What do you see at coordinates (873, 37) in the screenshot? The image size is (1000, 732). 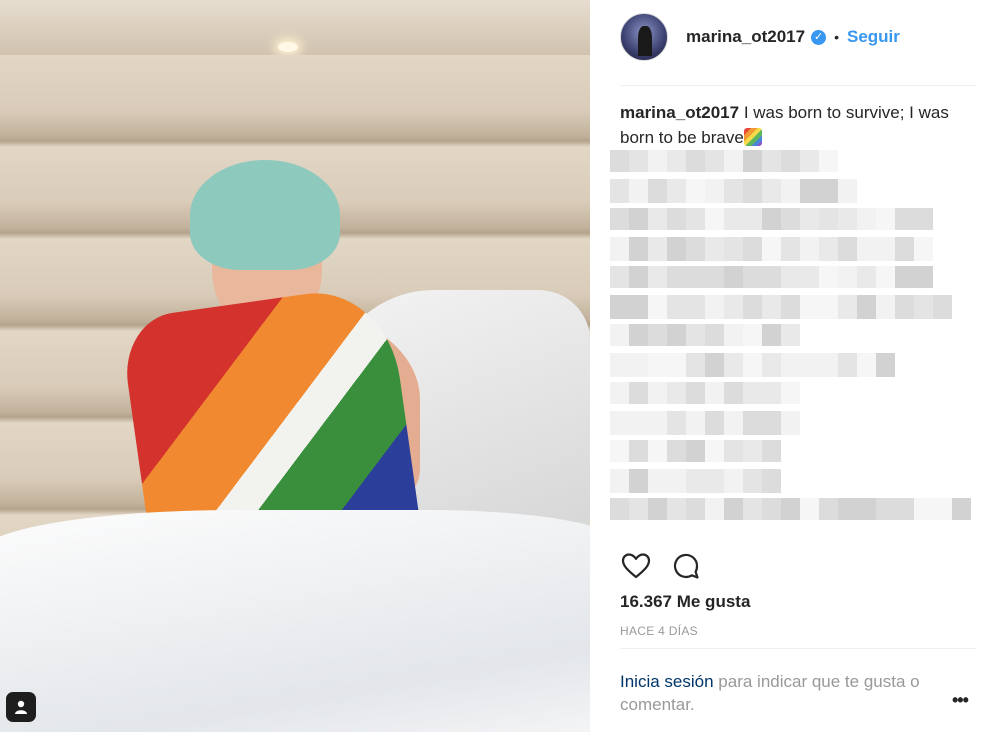 I see `follow-button: Seguir` at bounding box center [873, 37].